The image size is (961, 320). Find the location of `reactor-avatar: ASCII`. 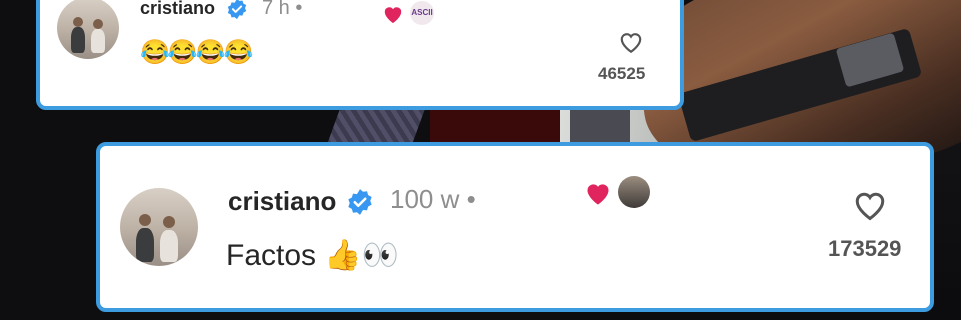

reactor-avatar: ASCII is located at coordinates (422, 13).